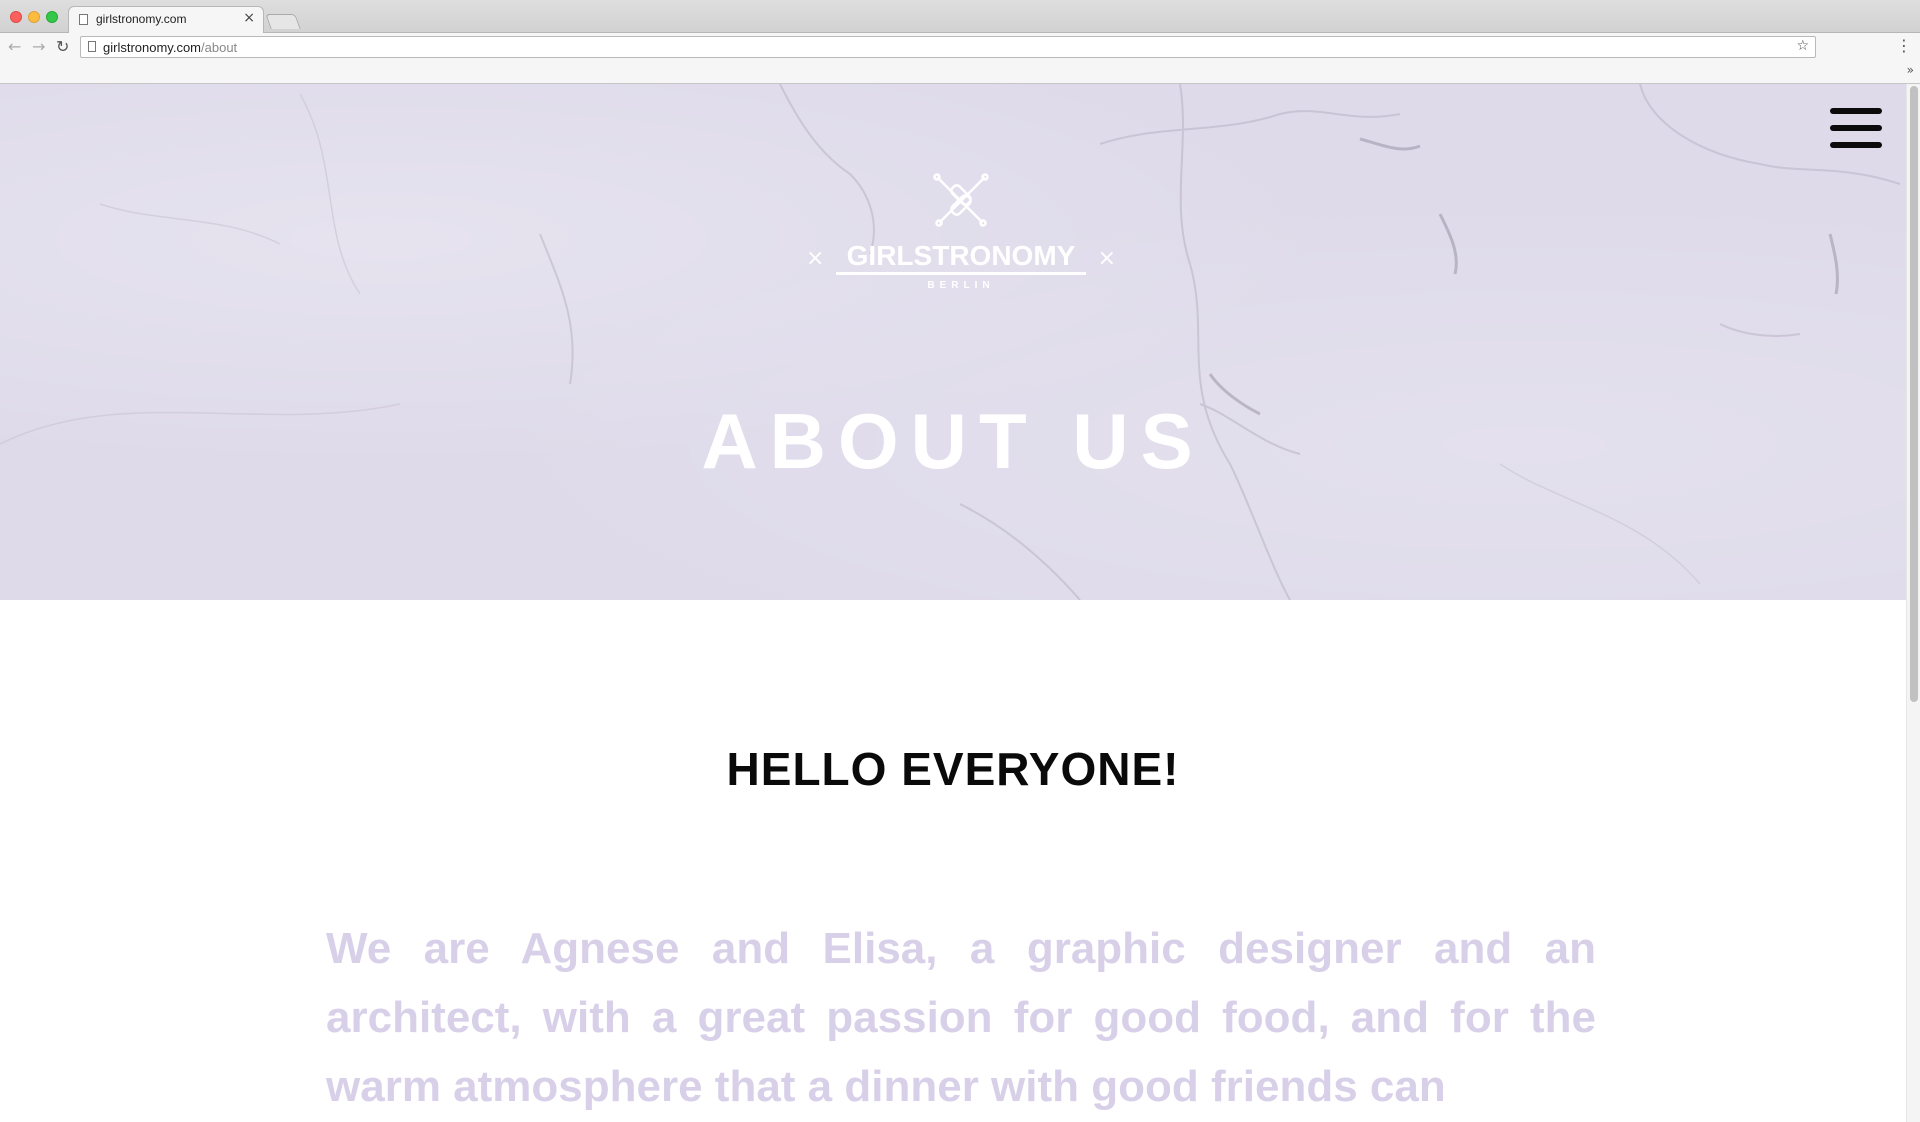 Image resolution: width=1920 pixels, height=1122 pixels. I want to click on url-host: girlstronomy.com, so click(152, 47).